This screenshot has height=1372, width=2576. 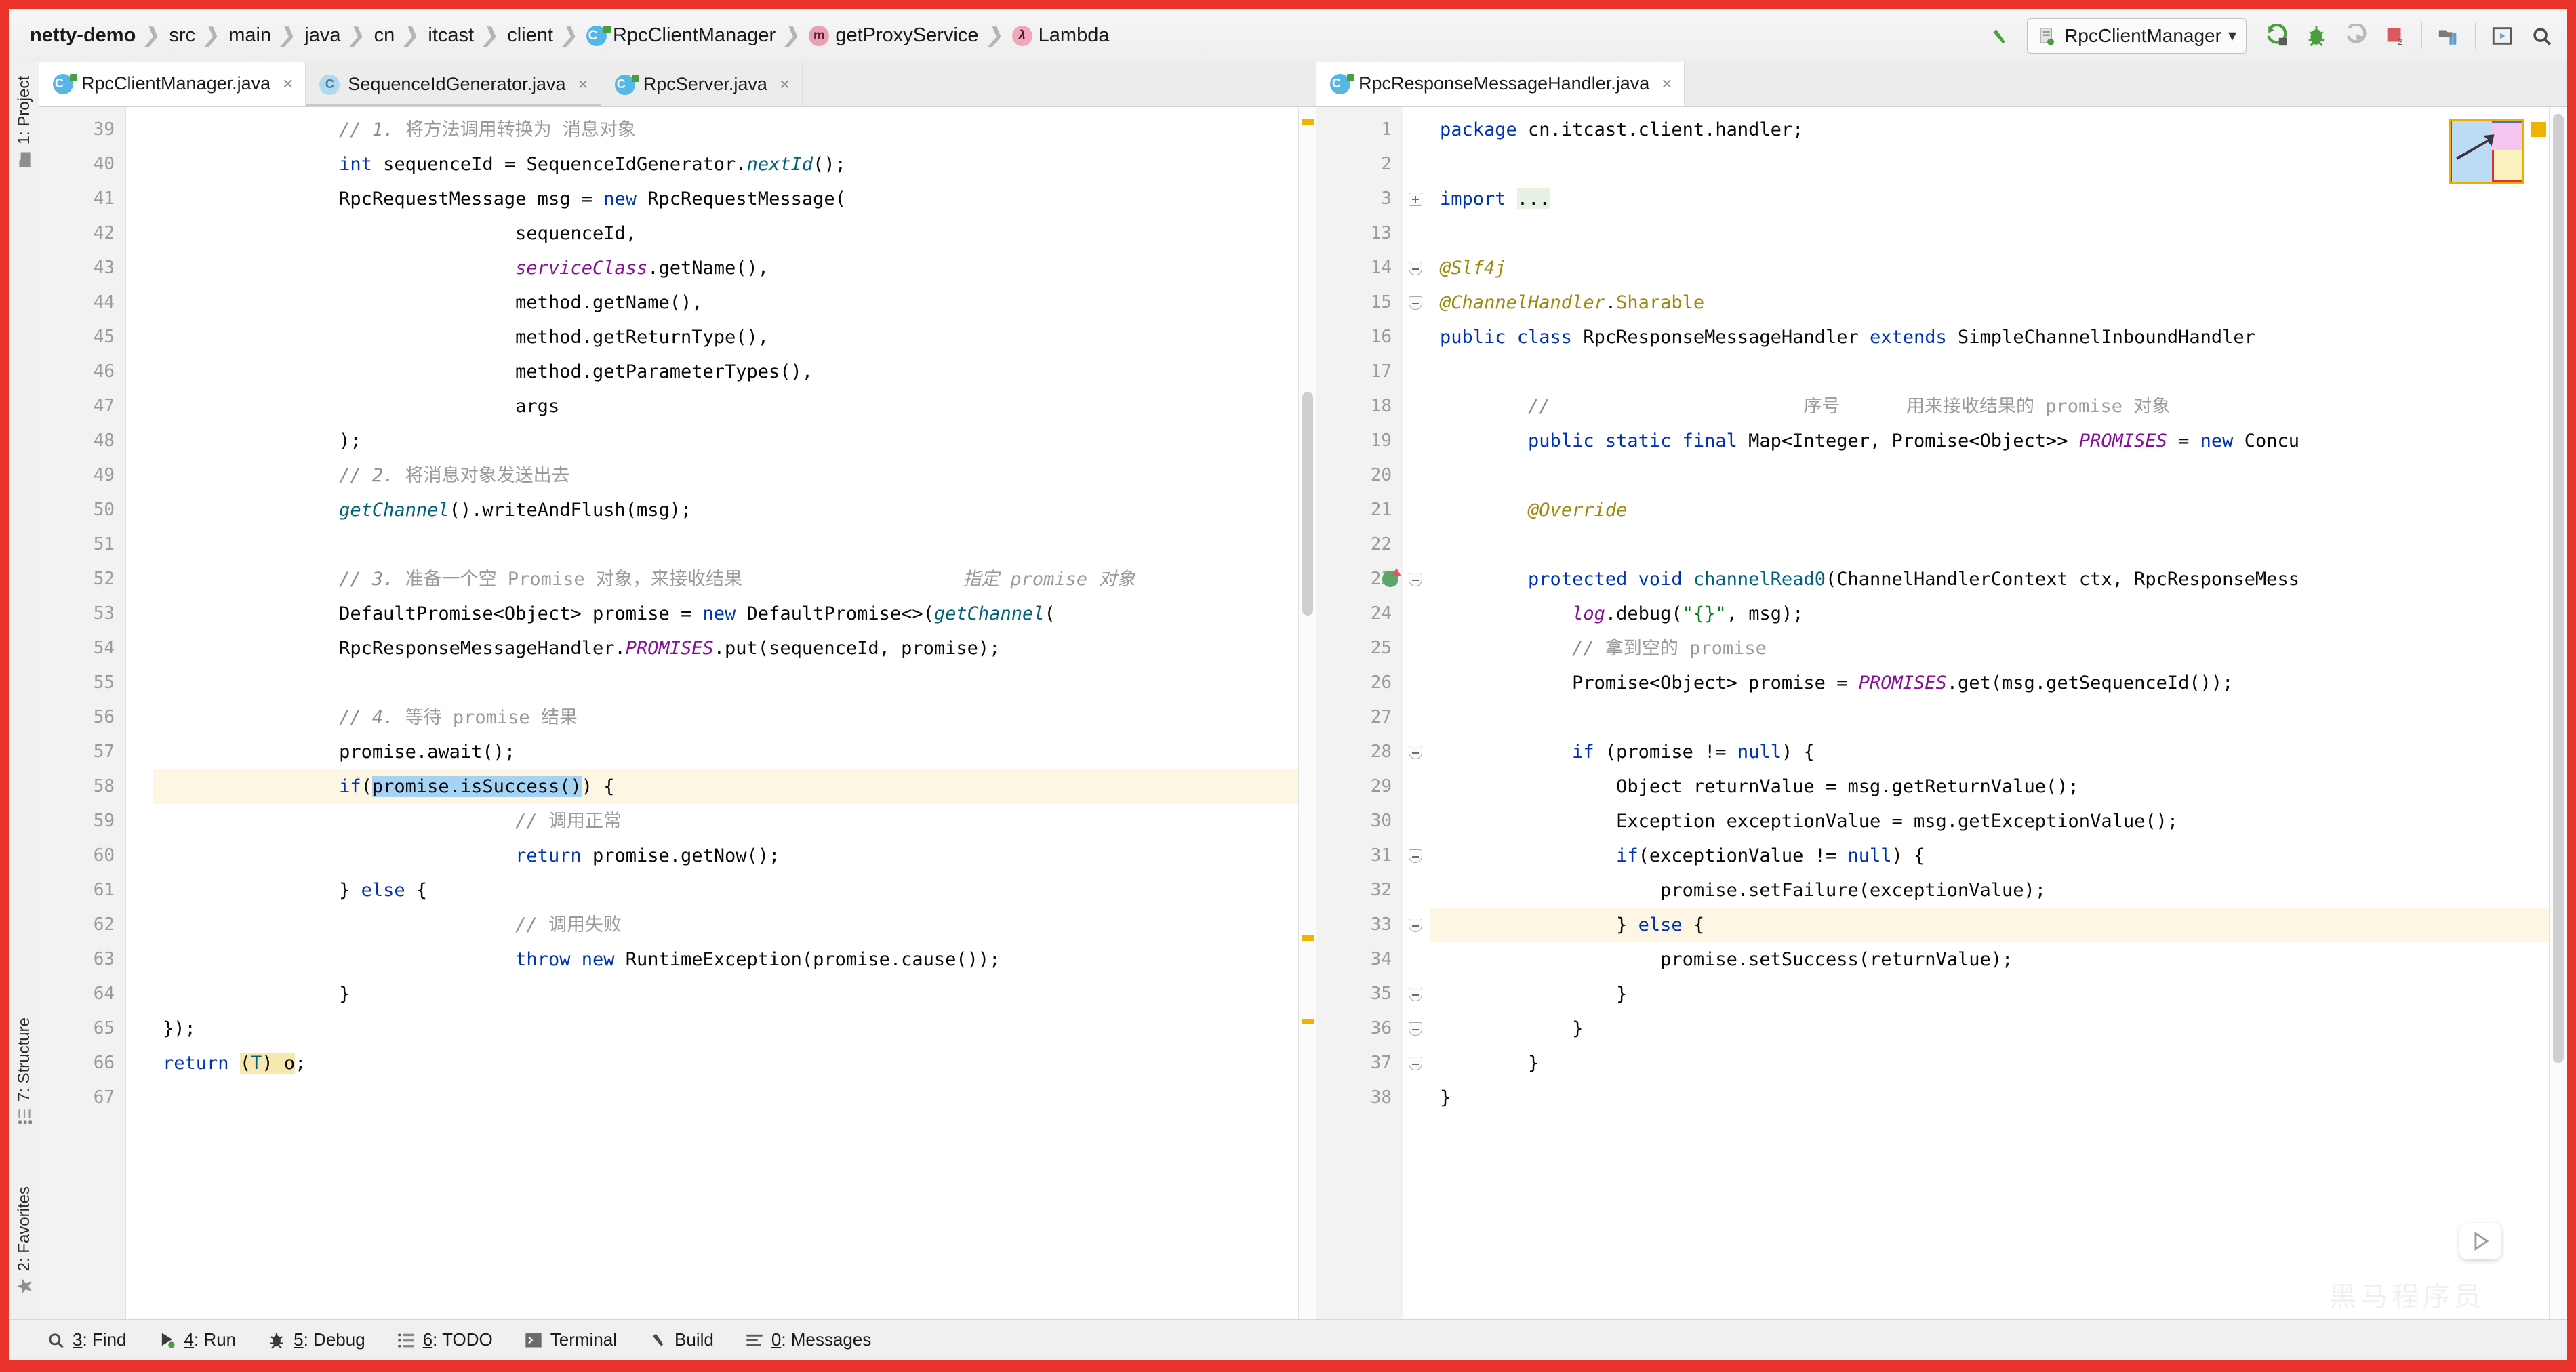 What do you see at coordinates (316, 1339) in the screenshot?
I see `tool-window-button-debug: 5: Debug` at bounding box center [316, 1339].